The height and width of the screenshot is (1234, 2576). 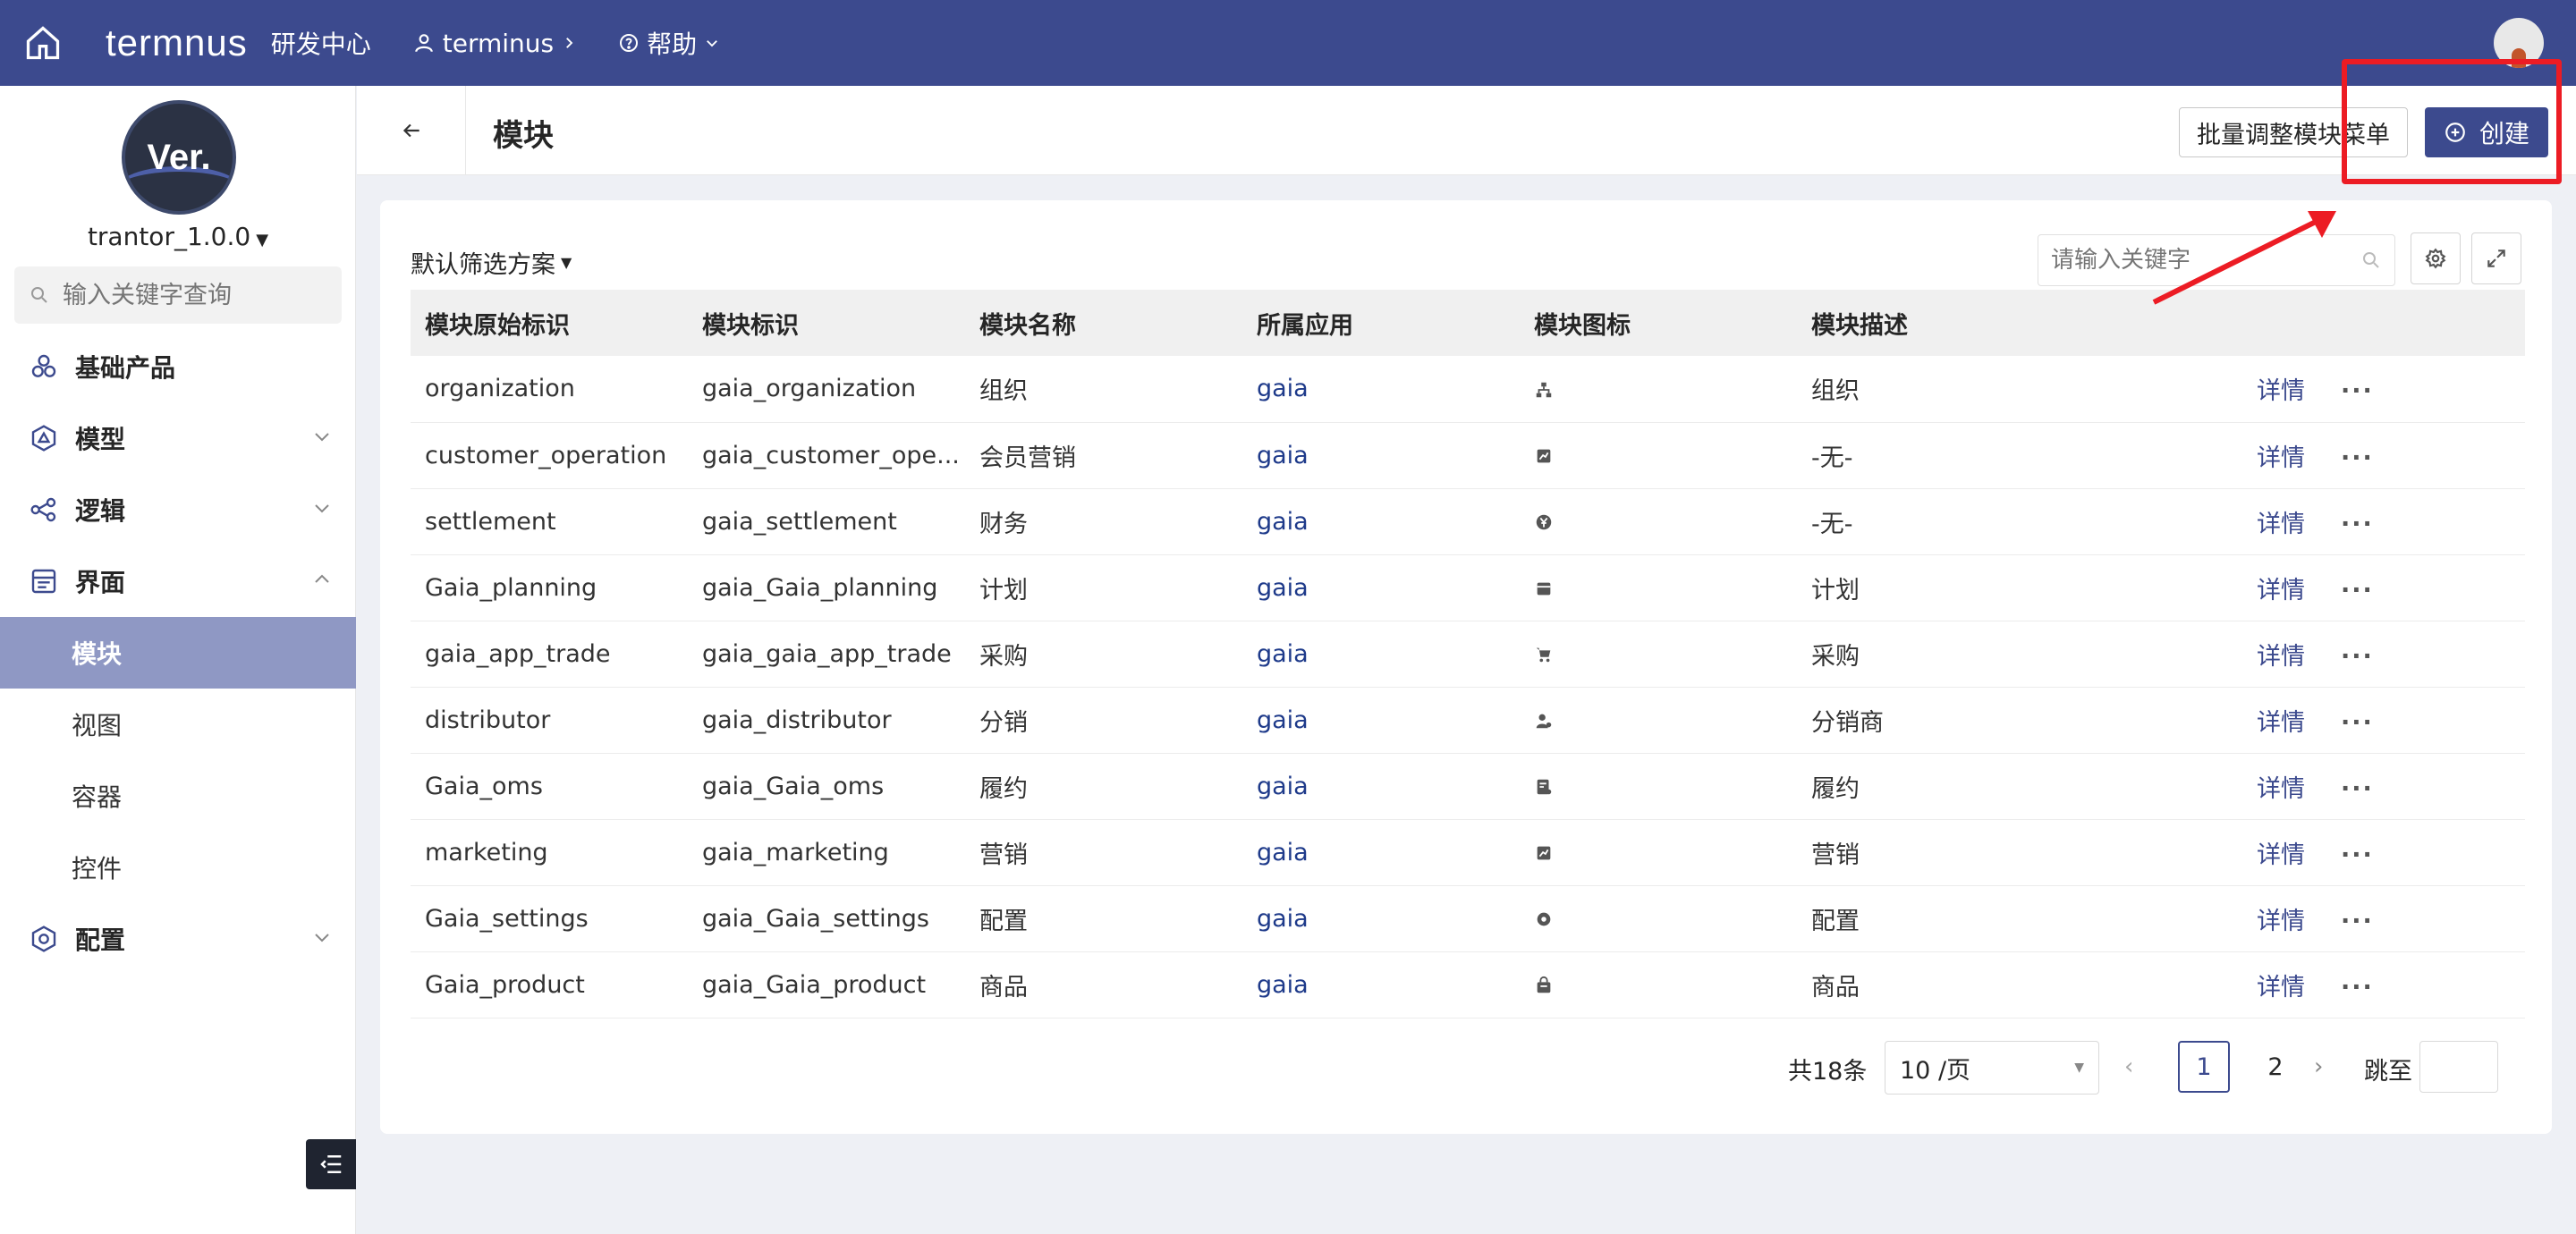 I want to click on page-1-button: 1, so click(x=2204, y=1067).